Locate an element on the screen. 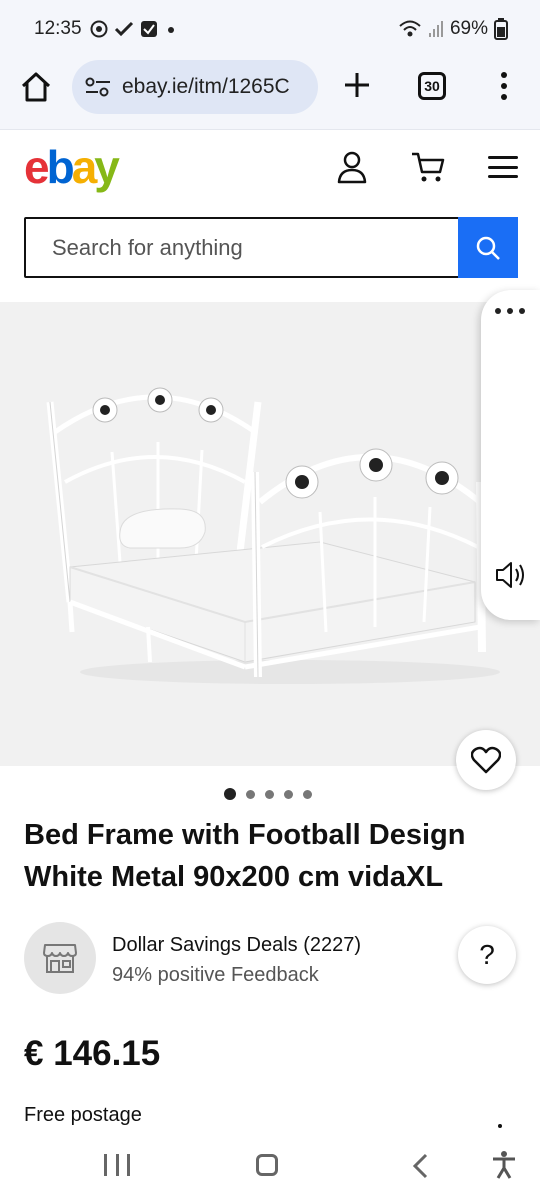  dot-notification-icon is located at coordinates (171, 30).